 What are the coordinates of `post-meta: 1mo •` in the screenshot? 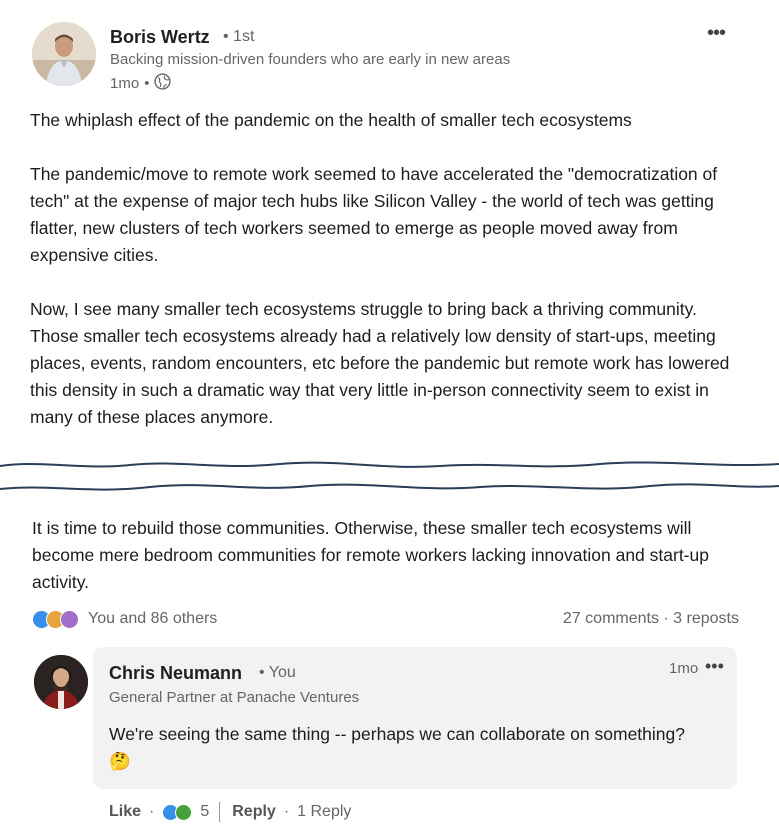 It's located at (141, 83).